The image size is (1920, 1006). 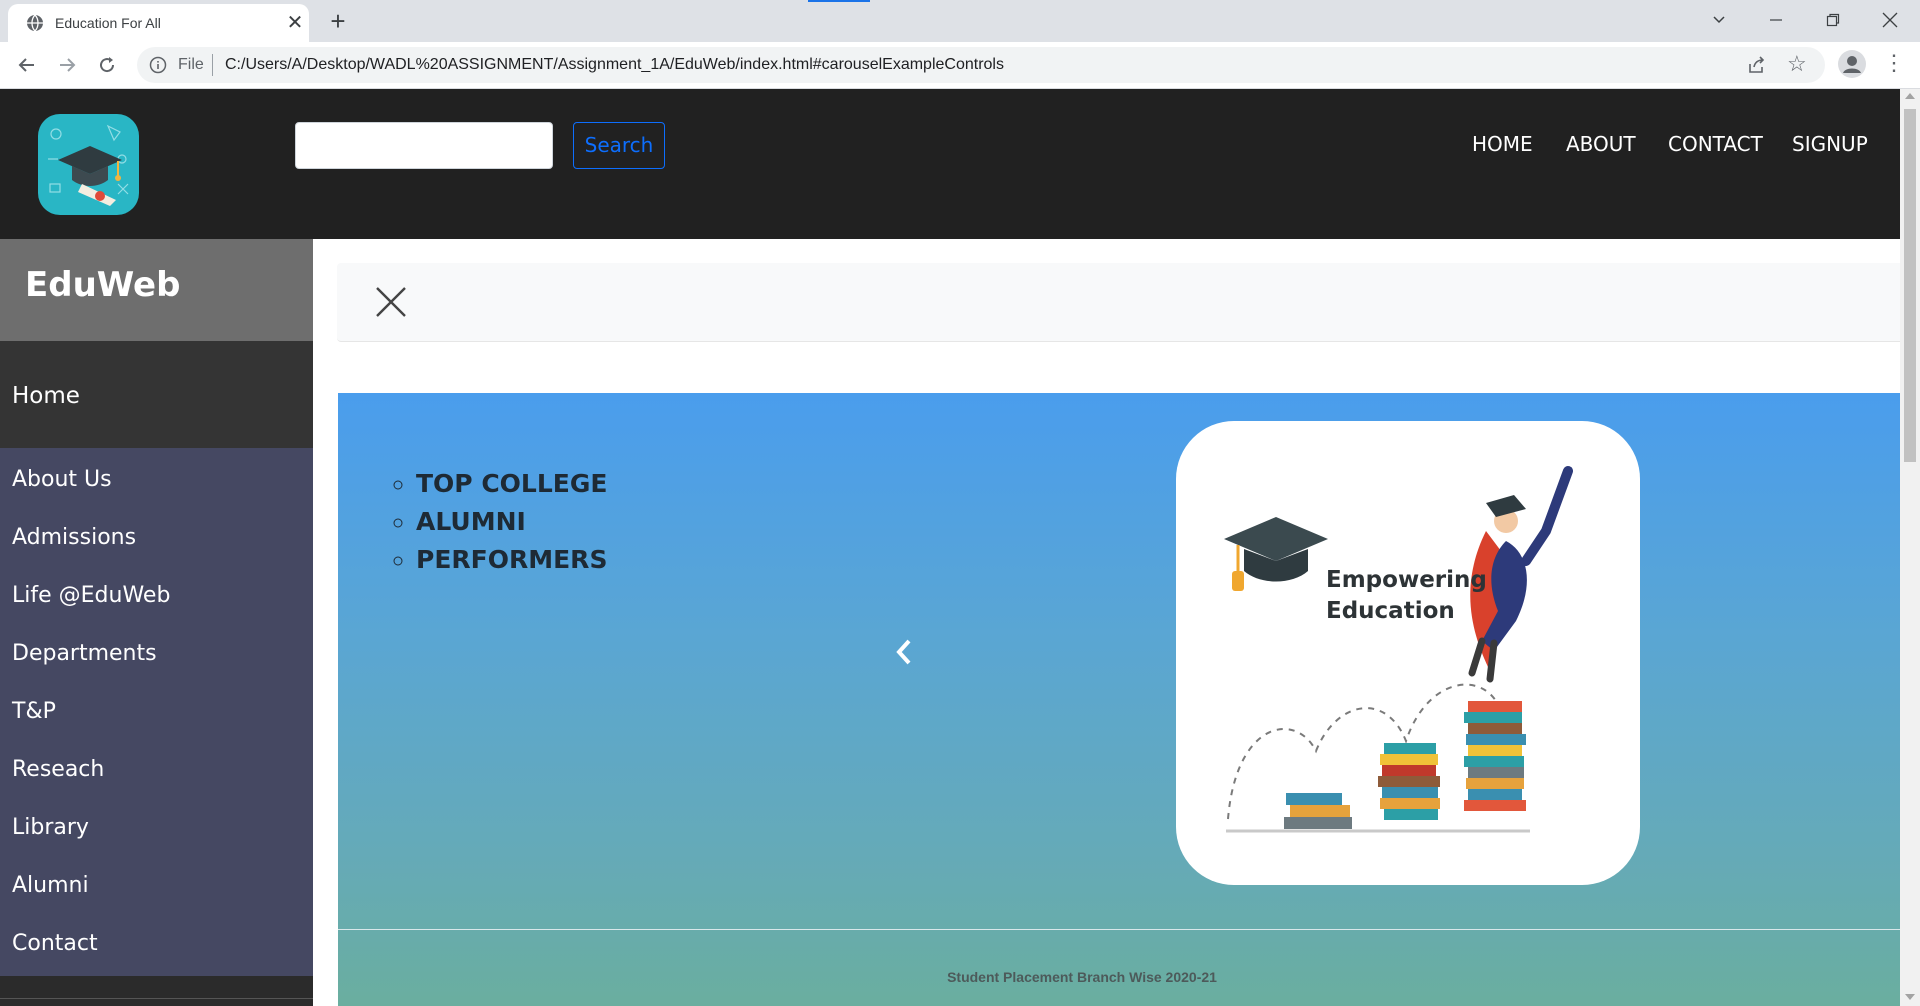 I want to click on tab-title: Education For All, so click(x=108, y=23).